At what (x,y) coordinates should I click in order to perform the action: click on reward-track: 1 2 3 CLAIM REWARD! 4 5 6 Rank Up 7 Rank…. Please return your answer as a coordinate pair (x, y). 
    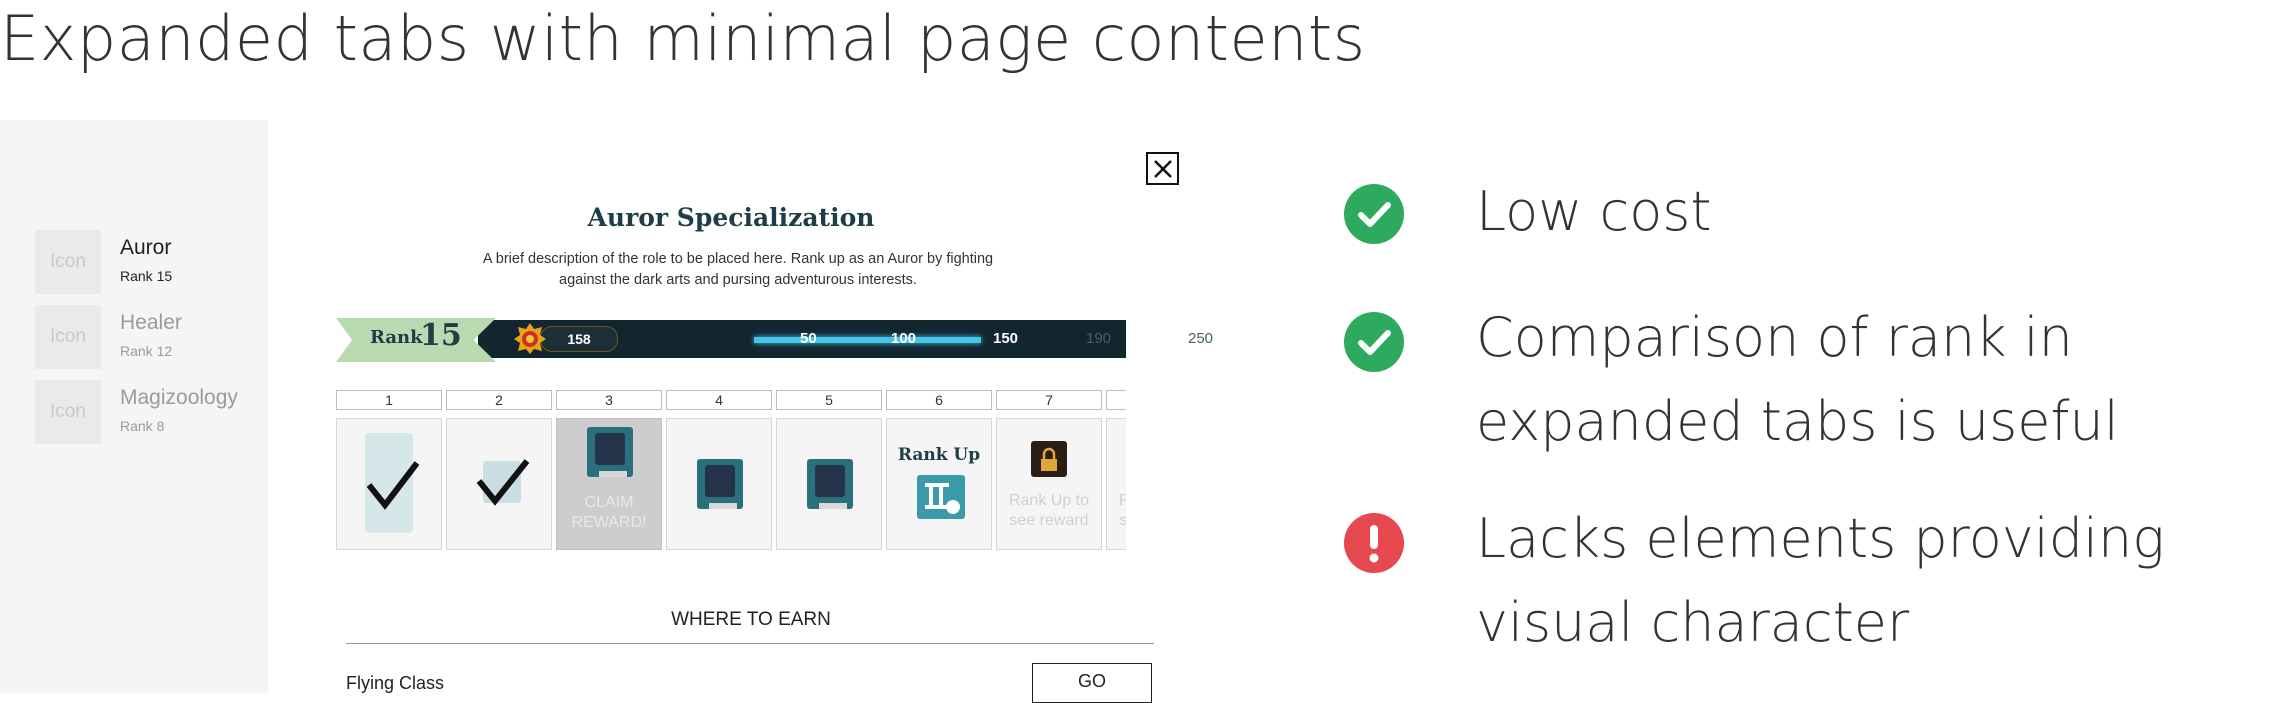
    Looking at the image, I should click on (731, 470).